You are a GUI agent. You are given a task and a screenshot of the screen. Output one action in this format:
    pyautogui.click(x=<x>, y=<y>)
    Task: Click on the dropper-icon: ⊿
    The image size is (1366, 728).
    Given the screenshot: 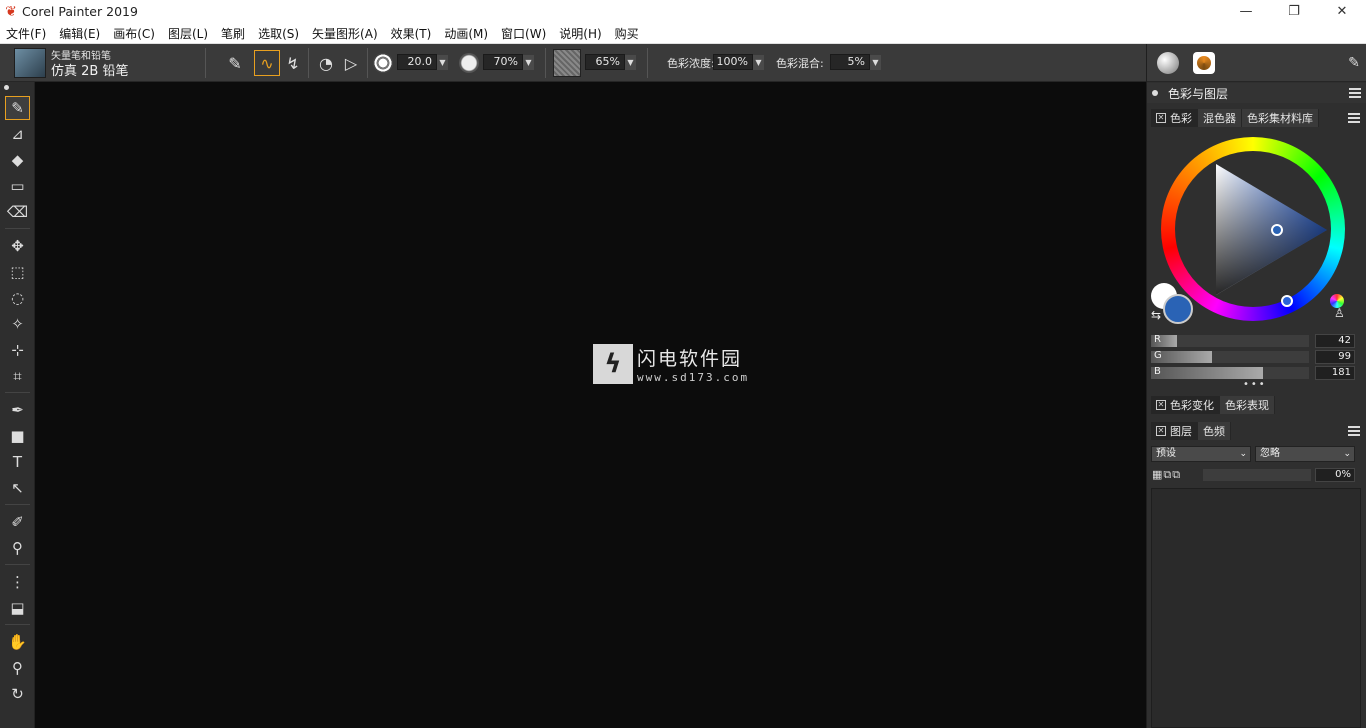 What is the action you would take?
    pyautogui.click(x=17, y=134)
    